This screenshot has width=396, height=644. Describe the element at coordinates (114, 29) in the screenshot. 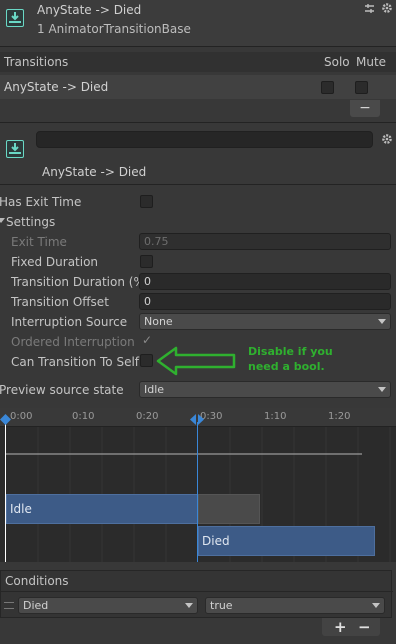

I see `header-subtitle: 1 AnimatorTransitionBase` at that location.